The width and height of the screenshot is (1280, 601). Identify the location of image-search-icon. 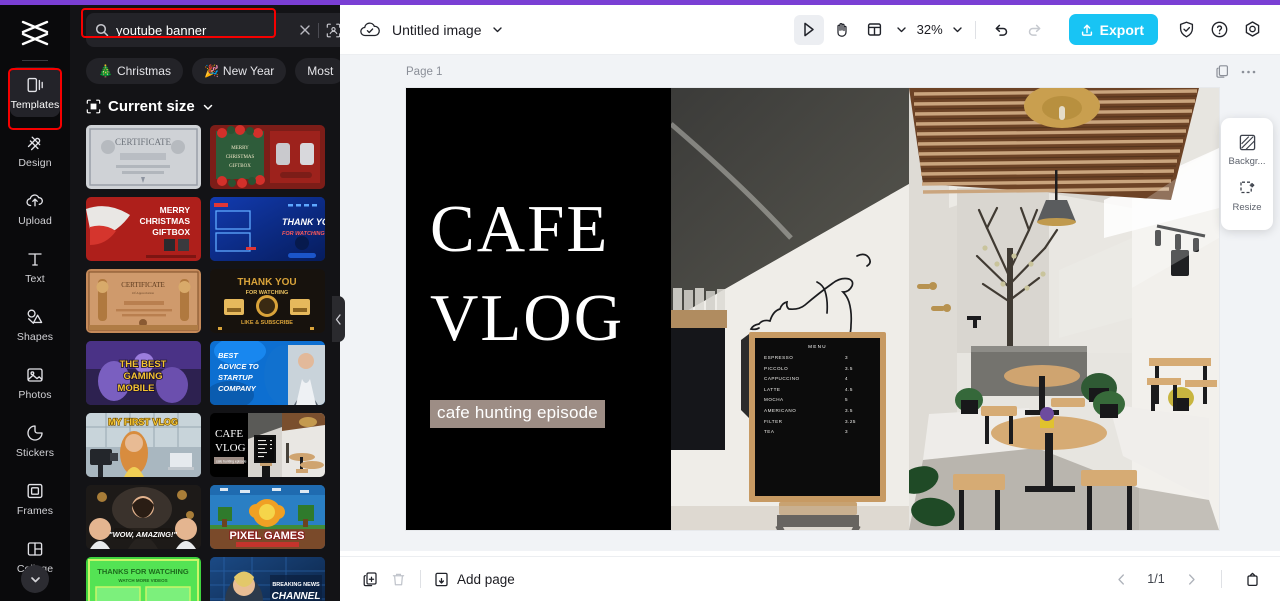
(333, 30).